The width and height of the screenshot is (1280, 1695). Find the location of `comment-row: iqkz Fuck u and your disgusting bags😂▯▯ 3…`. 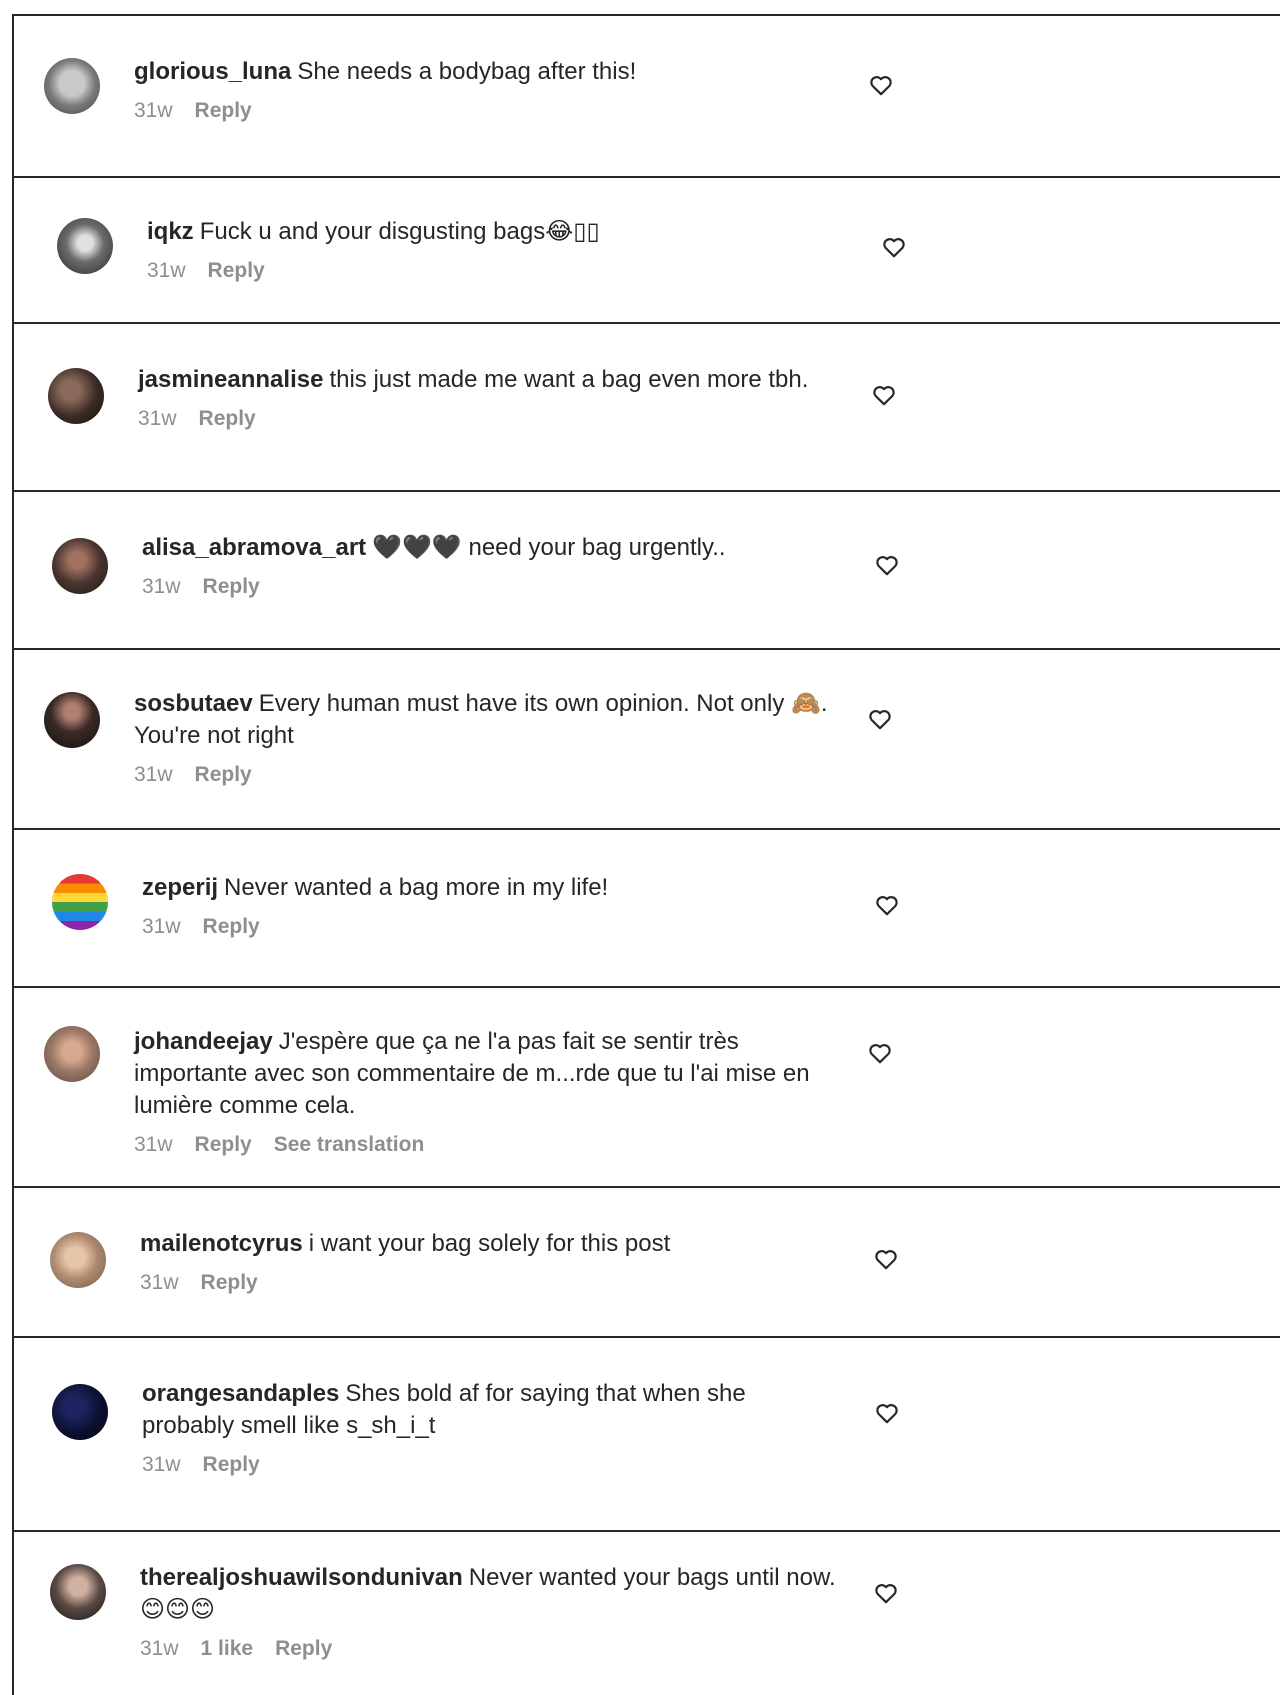

comment-row: iqkz Fuck u and your disgusting bags😂▯▯ 3… is located at coordinates (646, 250).